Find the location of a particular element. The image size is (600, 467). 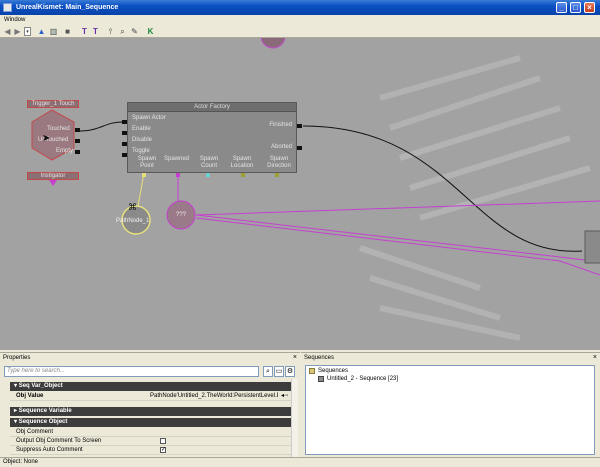

pathnode-label: PathNode_1 is located at coordinates (133, 221).